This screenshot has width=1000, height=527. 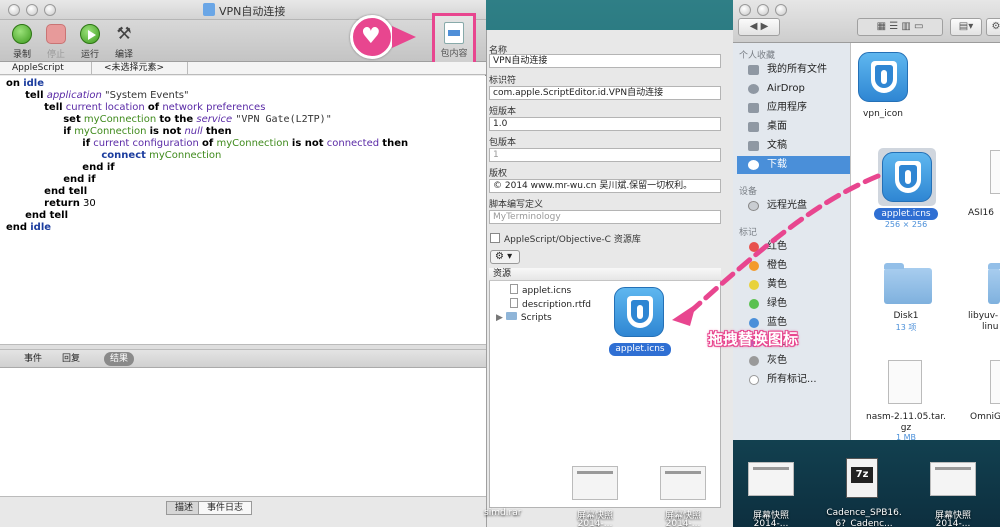 What do you see at coordinates (784, 244) in the screenshot?
I see `dashed-drag-arrow` at bounding box center [784, 244].